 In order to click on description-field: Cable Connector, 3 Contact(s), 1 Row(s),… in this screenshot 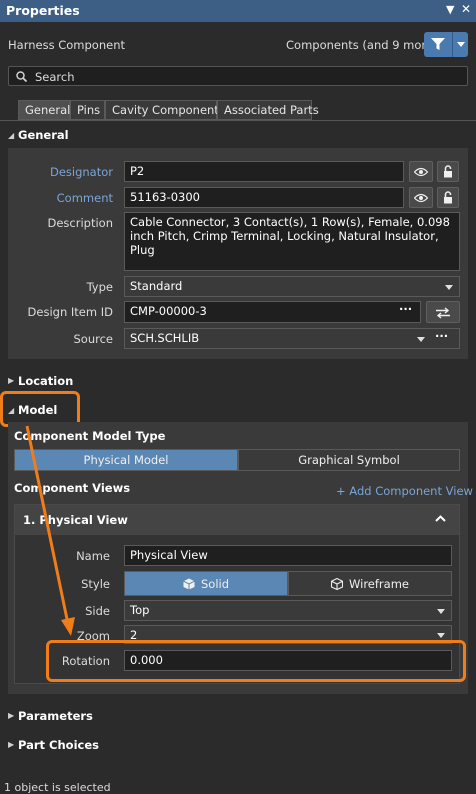, I will do `click(292, 241)`.